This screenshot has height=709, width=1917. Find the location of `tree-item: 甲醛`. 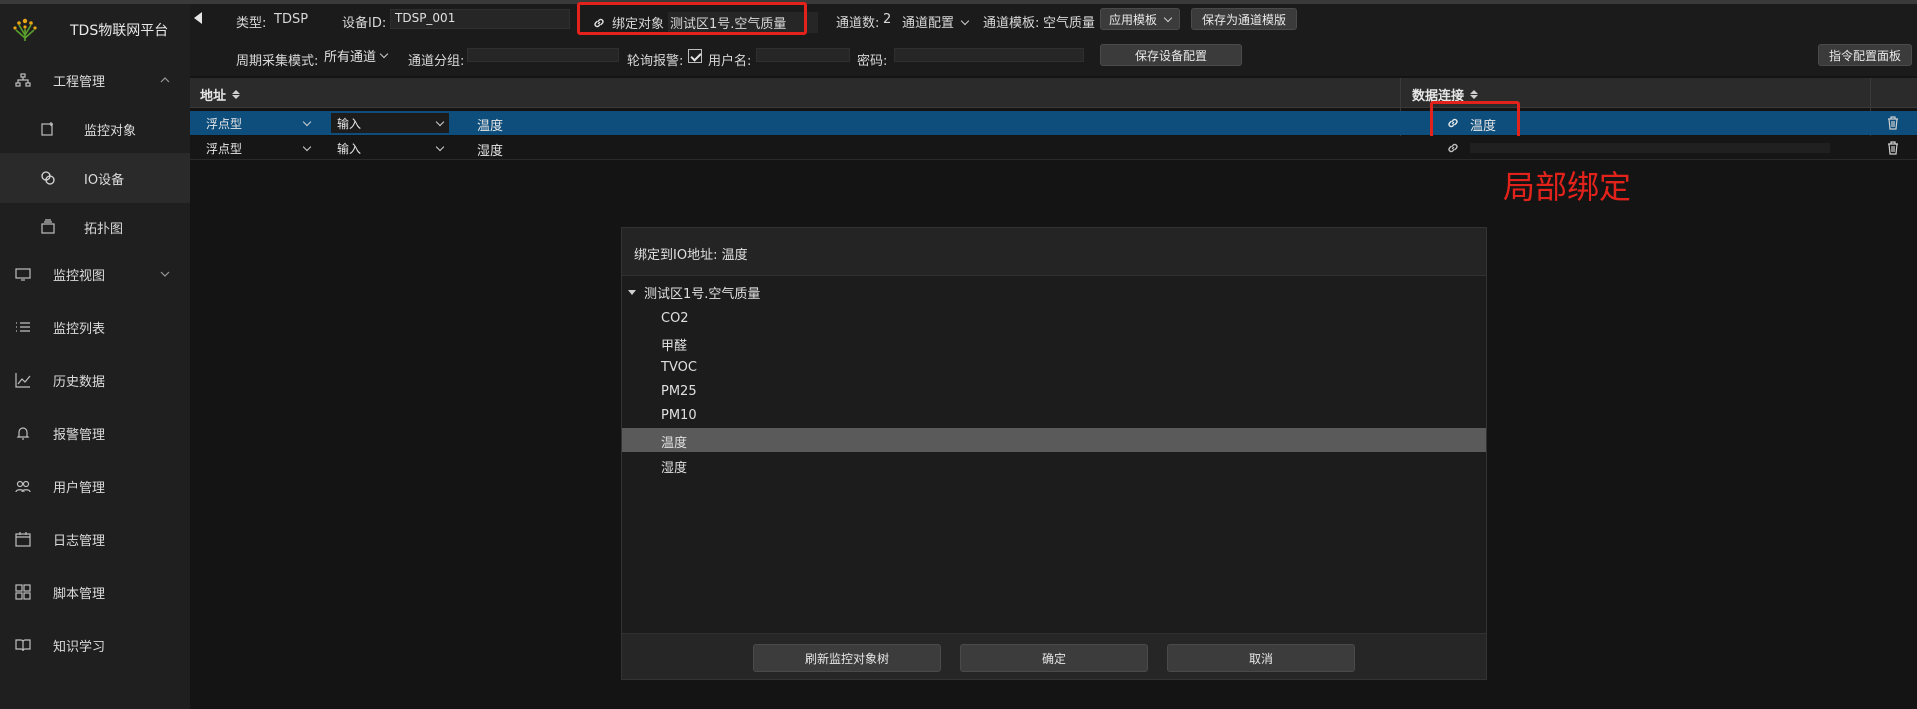

tree-item: 甲醛 is located at coordinates (1054, 343).